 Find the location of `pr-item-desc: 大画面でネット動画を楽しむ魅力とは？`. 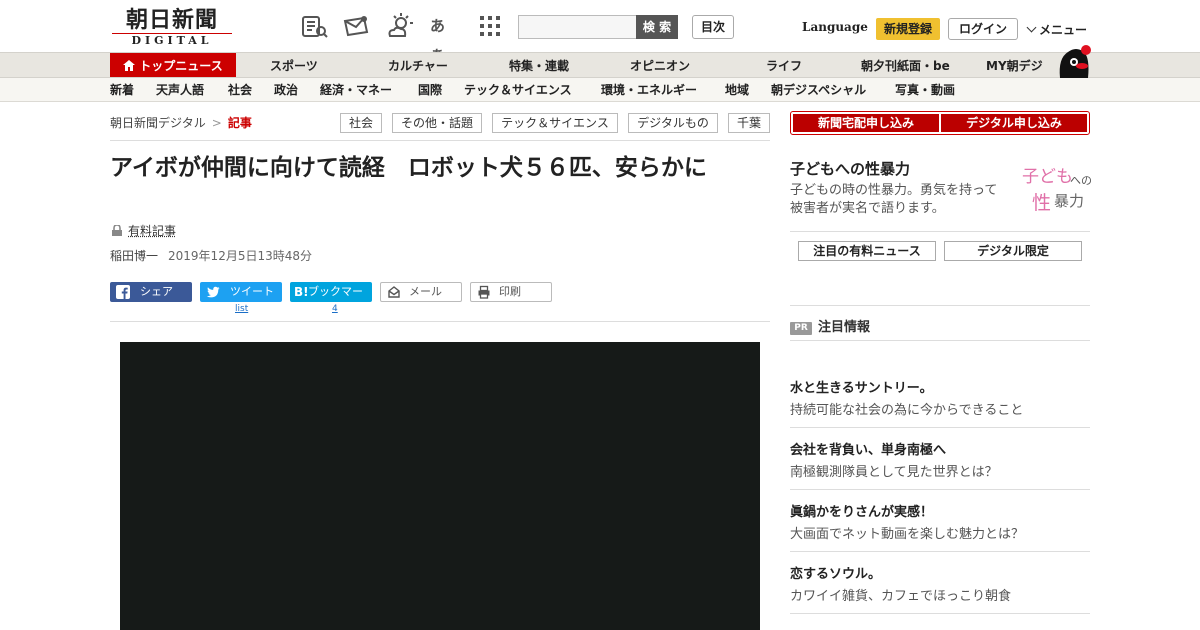

pr-item-desc: 大画面でネット動画を楽しむ魅力とは？ is located at coordinates (940, 535).